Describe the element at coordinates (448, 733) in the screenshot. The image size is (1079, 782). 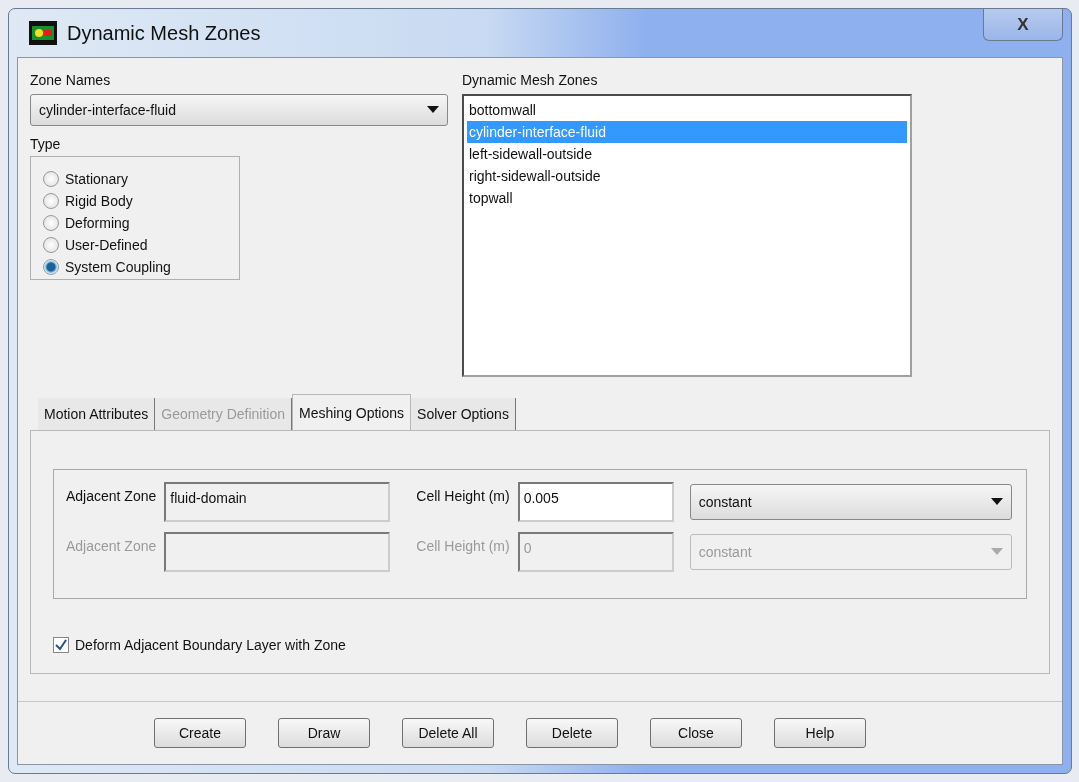
I see `dialog-button: Delete All` at that location.